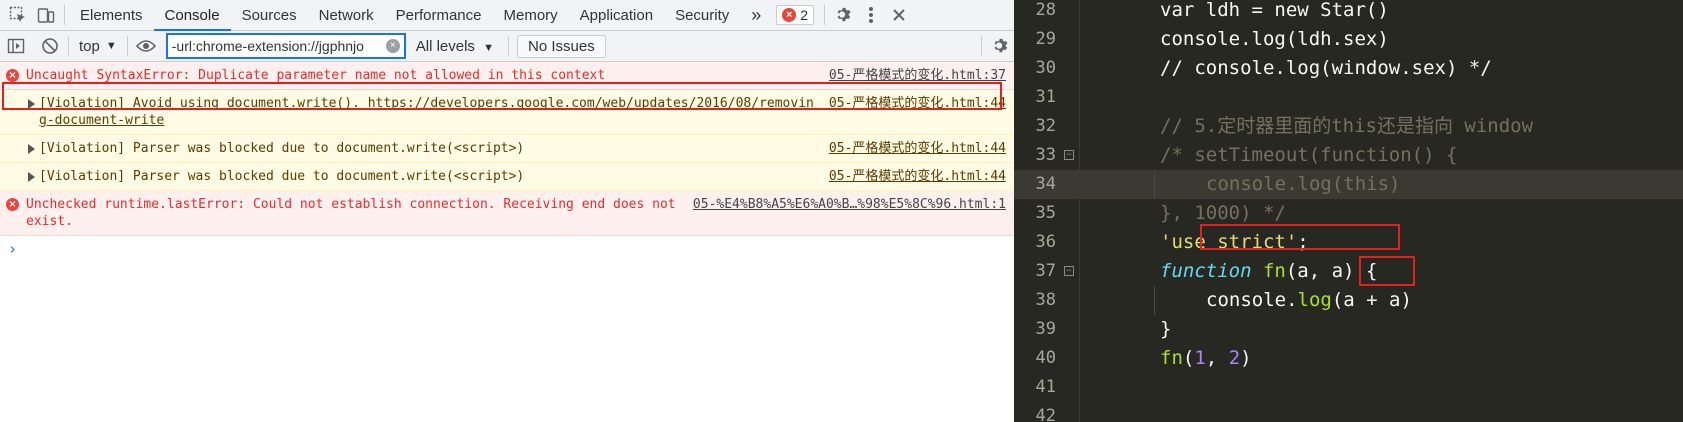  Describe the element at coordinates (899, 15) in the screenshot. I see `close-icon` at that location.